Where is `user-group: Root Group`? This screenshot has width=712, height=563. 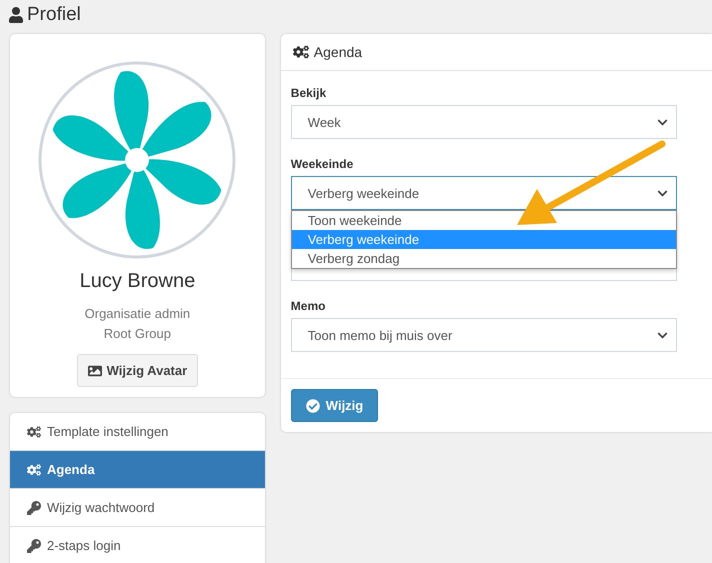 user-group: Root Group is located at coordinates (137, 334).